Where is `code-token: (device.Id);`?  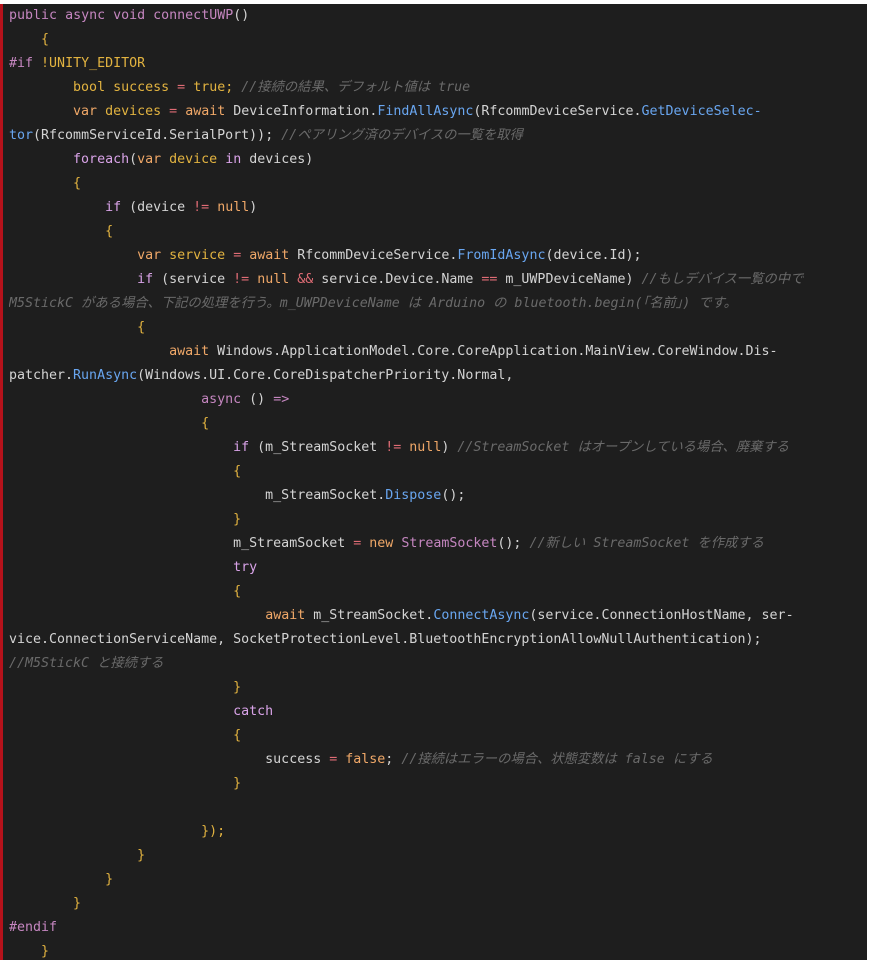
code-token: (device.Id); is located at coordinates (593, 255).